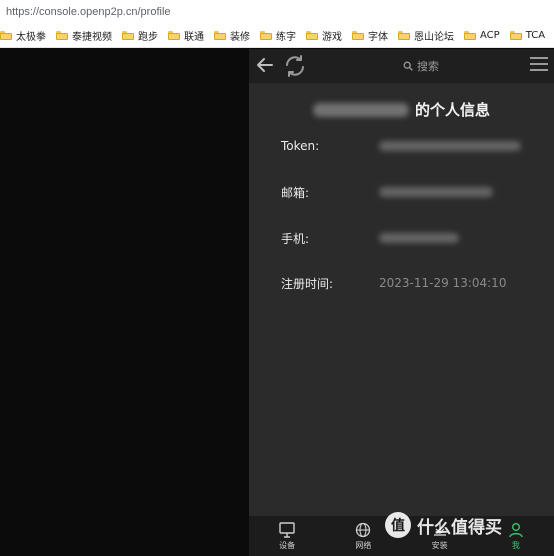  I want to click on bookmark-item: 泰捷视频, so click(84, 35).